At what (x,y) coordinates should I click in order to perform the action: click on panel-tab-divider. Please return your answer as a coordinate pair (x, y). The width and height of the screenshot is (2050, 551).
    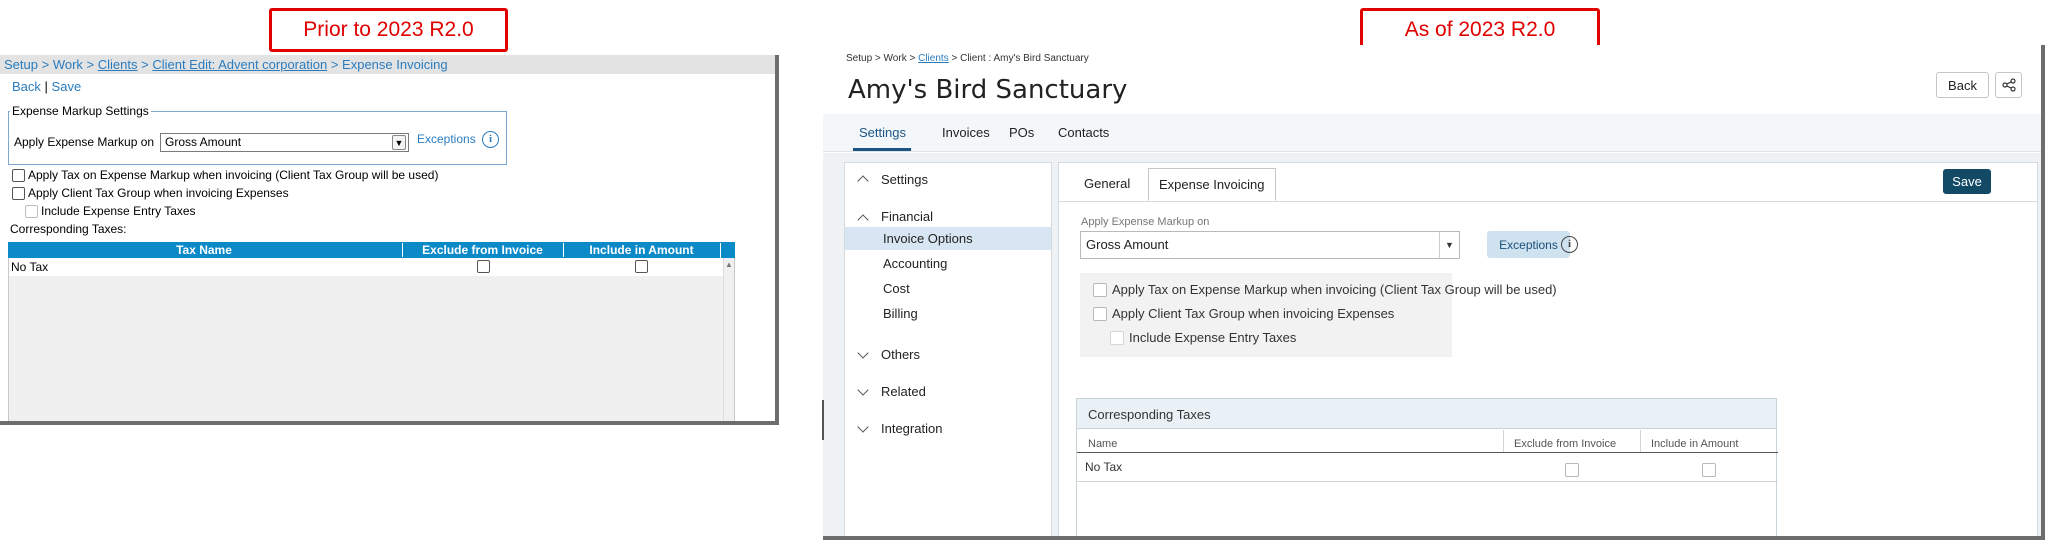
    Looking at the image, I should click on (1548, 201).